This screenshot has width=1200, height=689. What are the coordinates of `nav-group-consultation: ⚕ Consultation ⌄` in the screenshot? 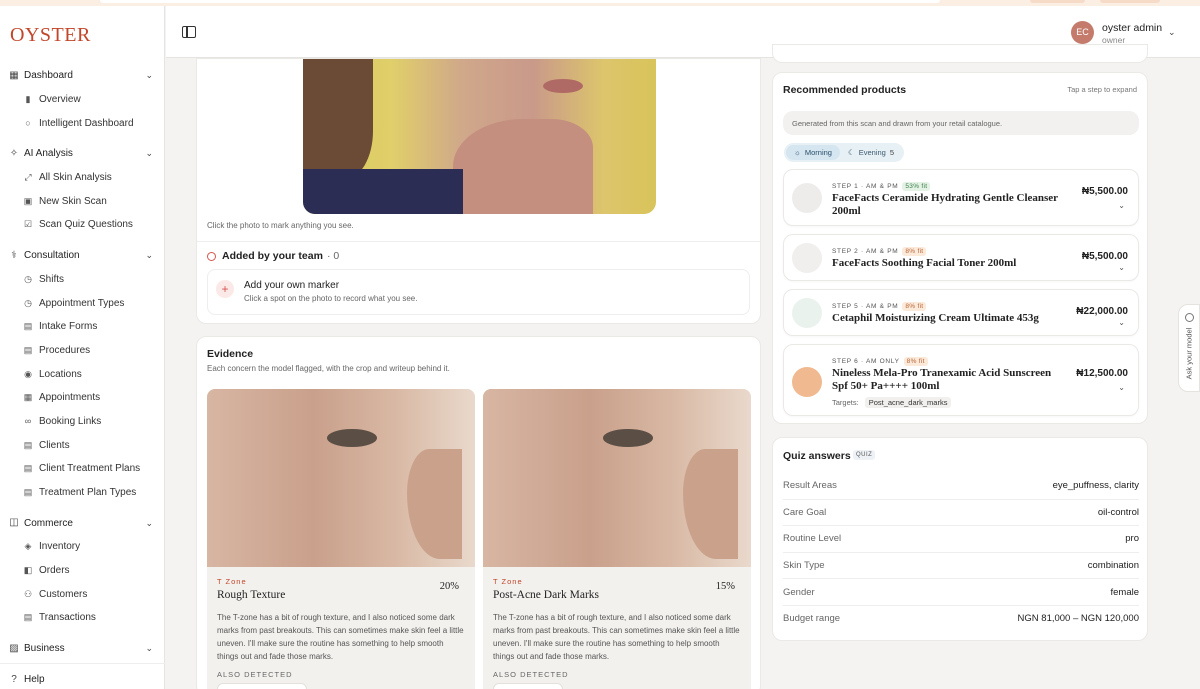 It's located at (82, 256).